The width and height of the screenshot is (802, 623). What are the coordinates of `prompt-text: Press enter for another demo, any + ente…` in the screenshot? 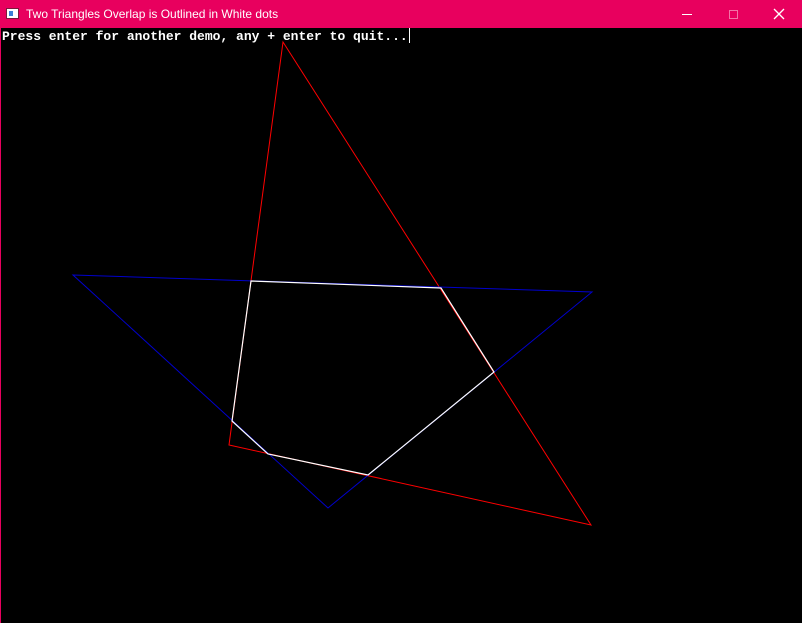 It's located at (205, 36).